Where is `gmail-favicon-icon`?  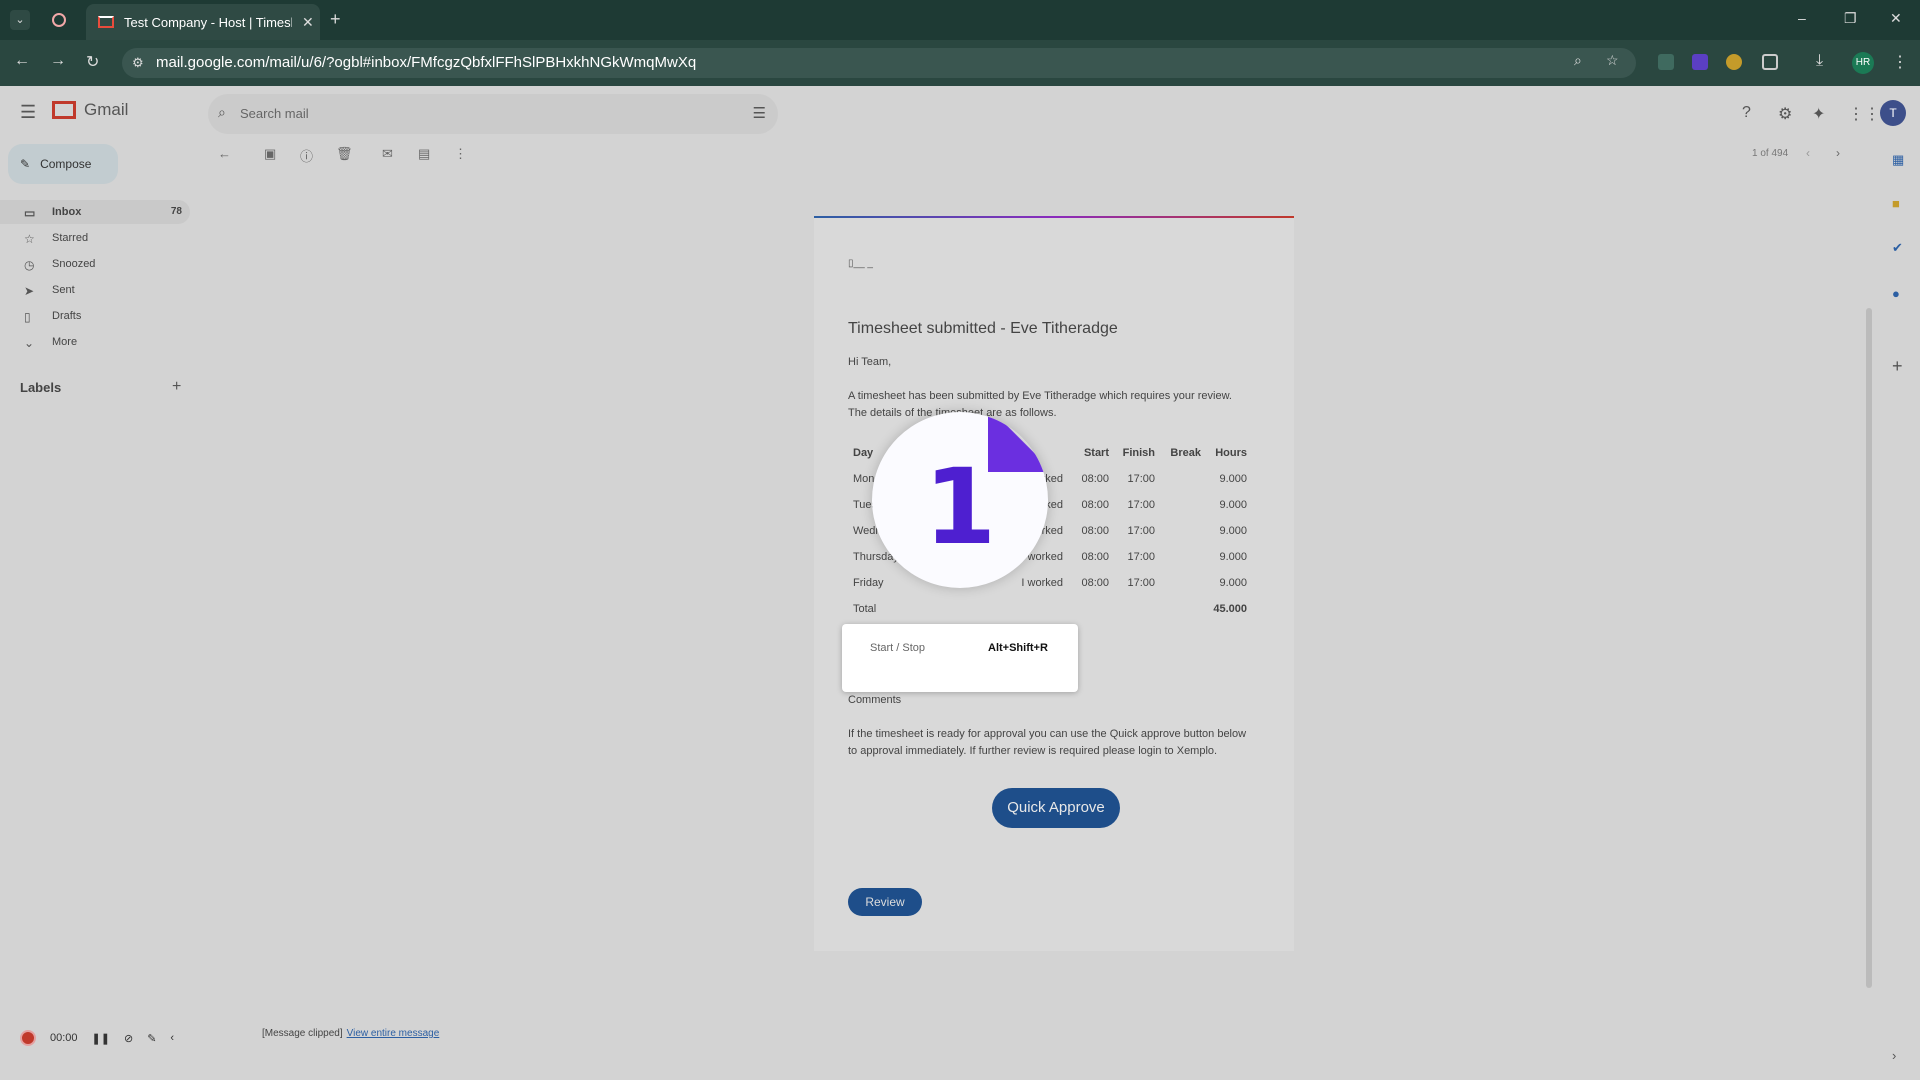
gmail-favicon-icon is located at coordinates (106, 22).